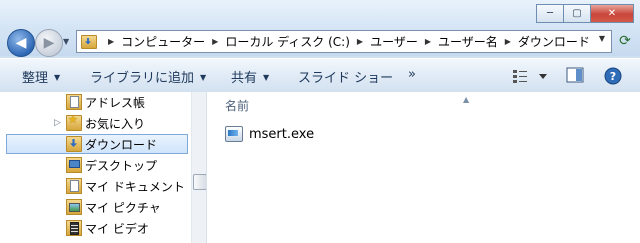 The width and height of the screenshot is (640, 243). Describe the element at coordinates (468, 41) in the screenshot. I see `breadcrumb-username: ユーザー名` at that location.